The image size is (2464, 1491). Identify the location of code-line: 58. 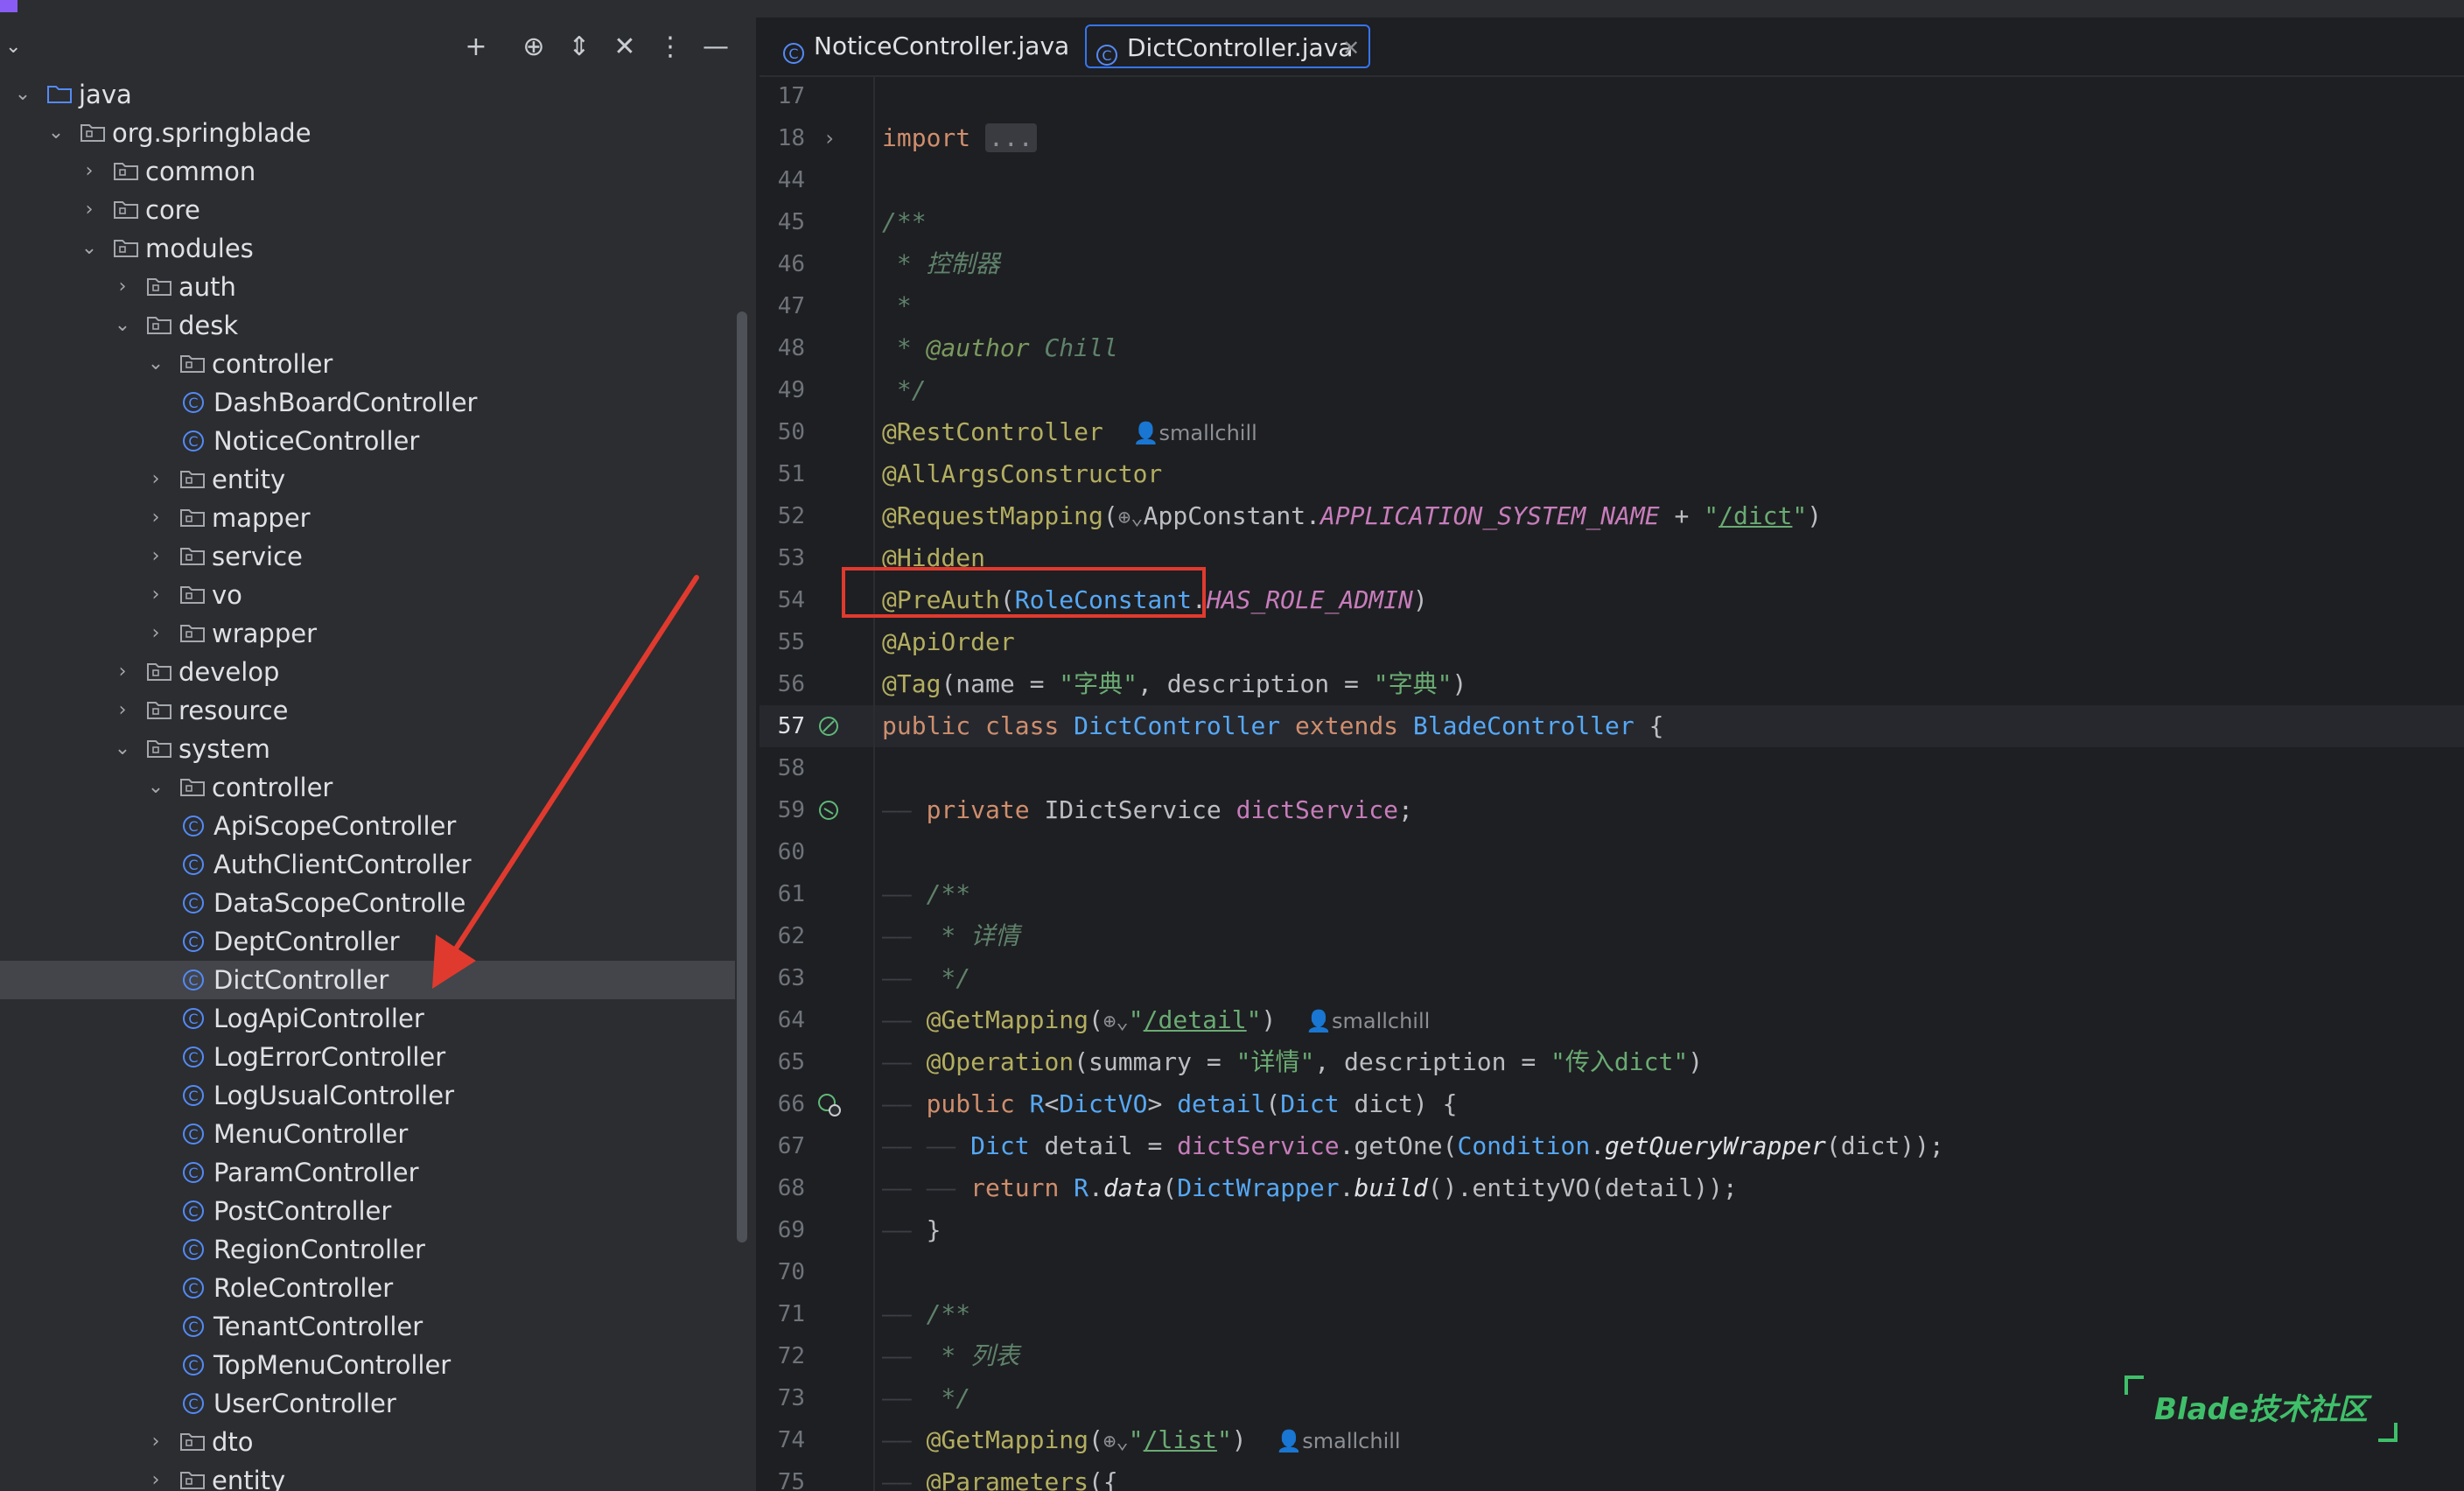
(1612, 768).